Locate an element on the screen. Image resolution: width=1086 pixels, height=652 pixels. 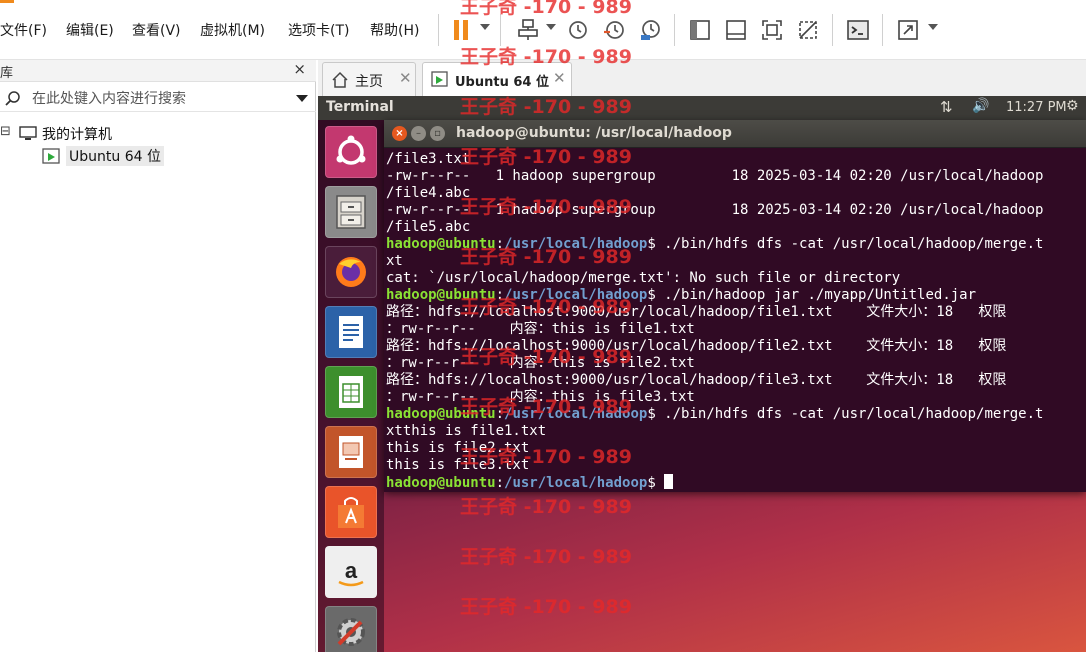
pause-button is located at coordinates (462, 30).